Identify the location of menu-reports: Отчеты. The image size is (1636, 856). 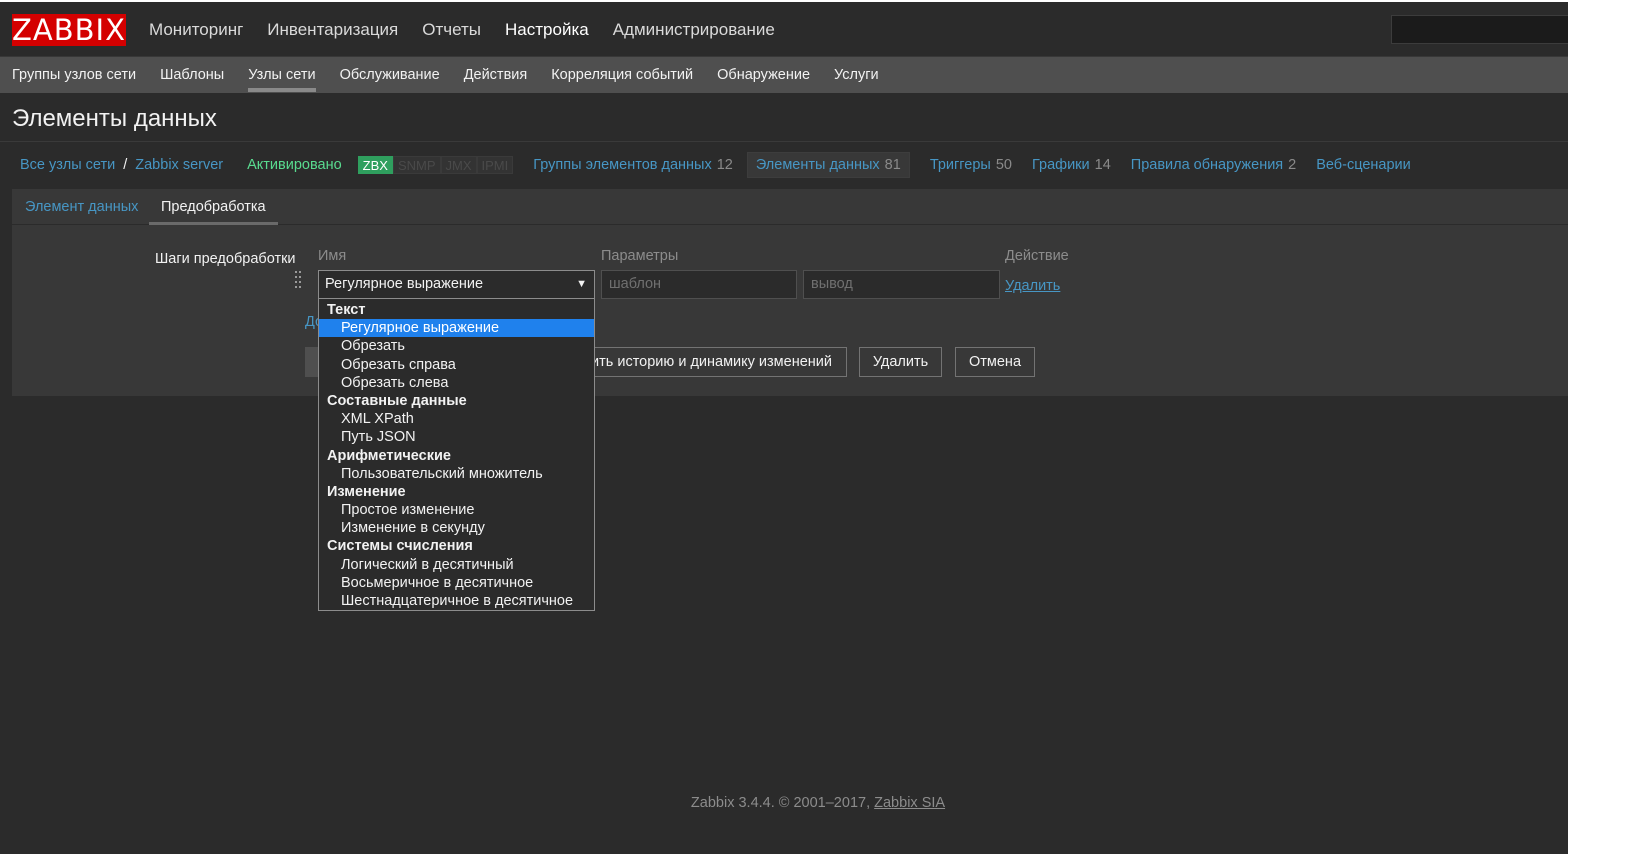
(451, 29).